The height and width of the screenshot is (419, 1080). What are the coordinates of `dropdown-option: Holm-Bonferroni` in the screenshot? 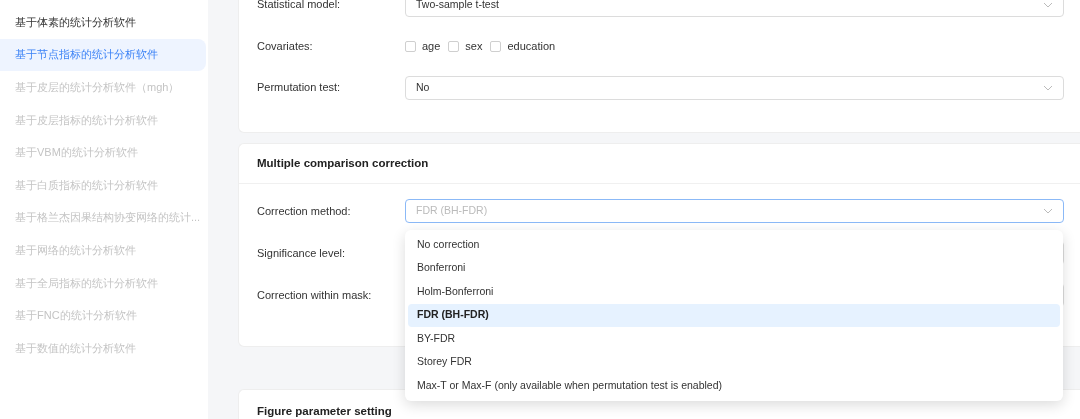 It's located at (734, 292).